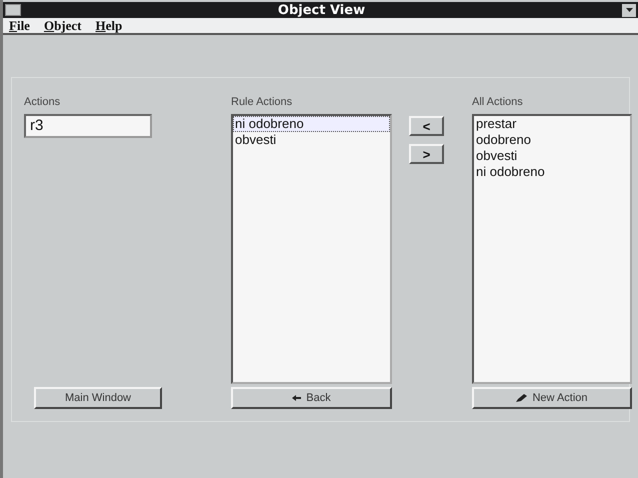  What do you see at coordinates (552, 249) in the screenshot?
I see `list-box: prestar odobreno obvesti ni odobreno` at bounding box center [552, 249].